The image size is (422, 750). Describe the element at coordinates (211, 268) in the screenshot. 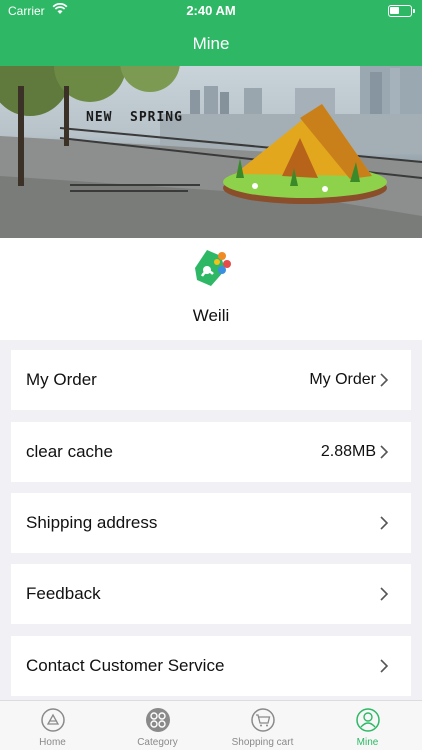

I see `avatar` at that location.